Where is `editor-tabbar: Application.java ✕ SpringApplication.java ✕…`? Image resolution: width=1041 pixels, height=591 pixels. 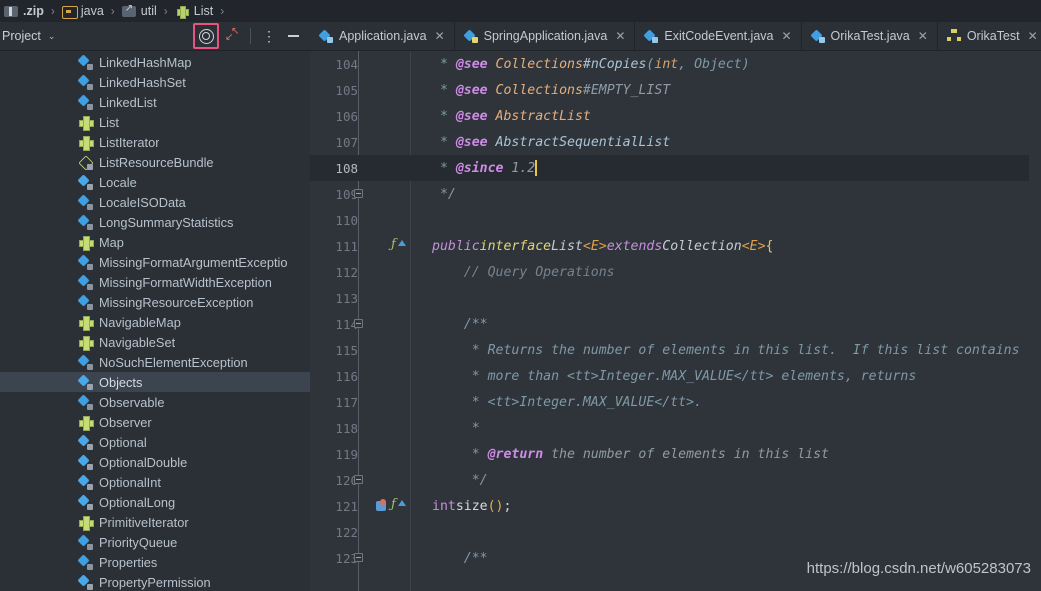 editor-tabbar: Application.java ✕ SpringApplication.java ✕… is located at coordinates (675, 36).